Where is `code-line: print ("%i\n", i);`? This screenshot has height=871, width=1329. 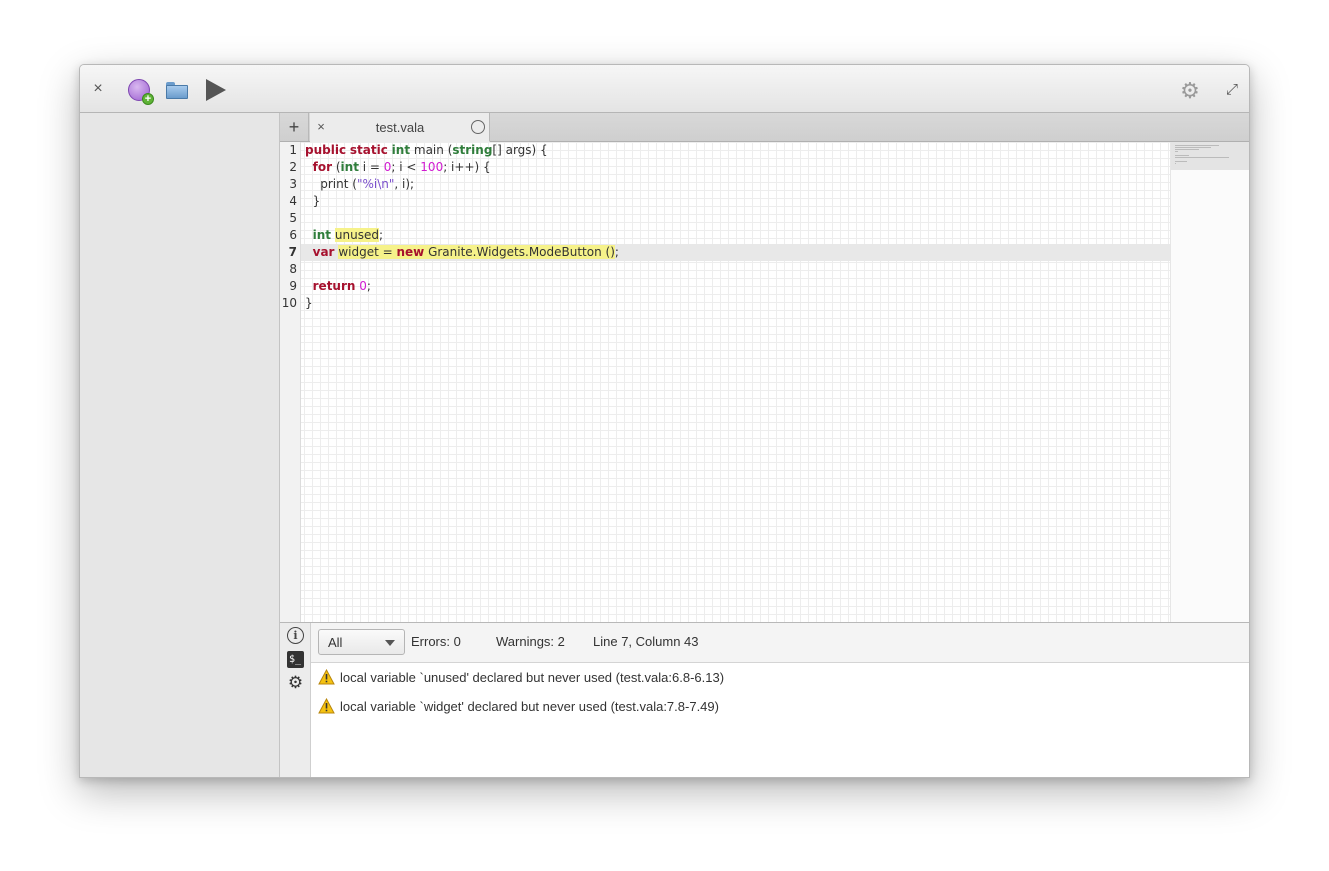
code-line: print ("%i\n", i); is located at coordinates (359, 184).